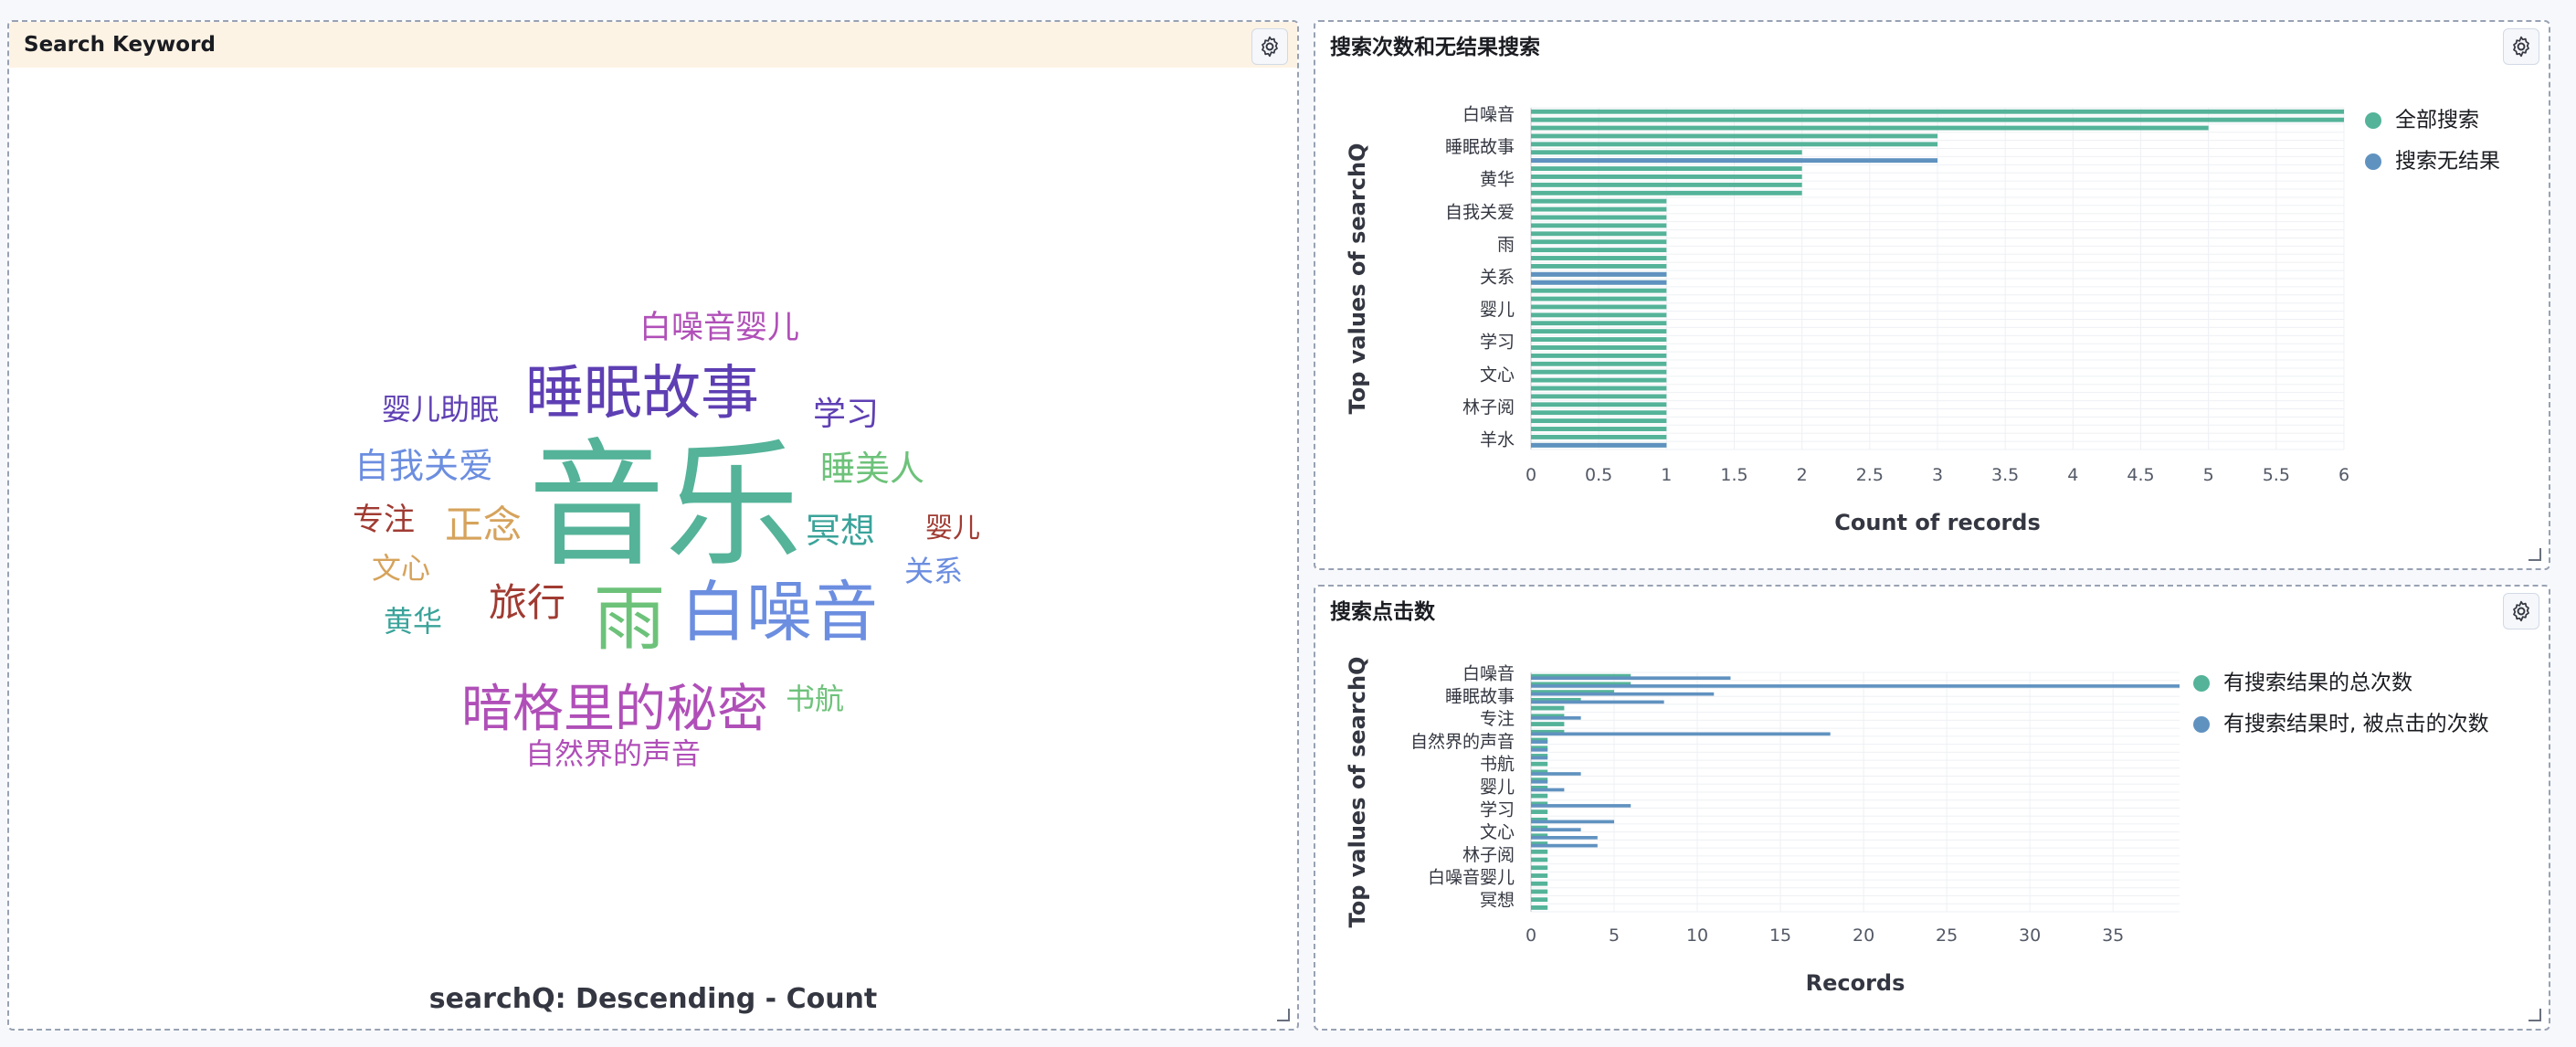  I want to click on word-cloud-term: 学习, so click(846, 415).